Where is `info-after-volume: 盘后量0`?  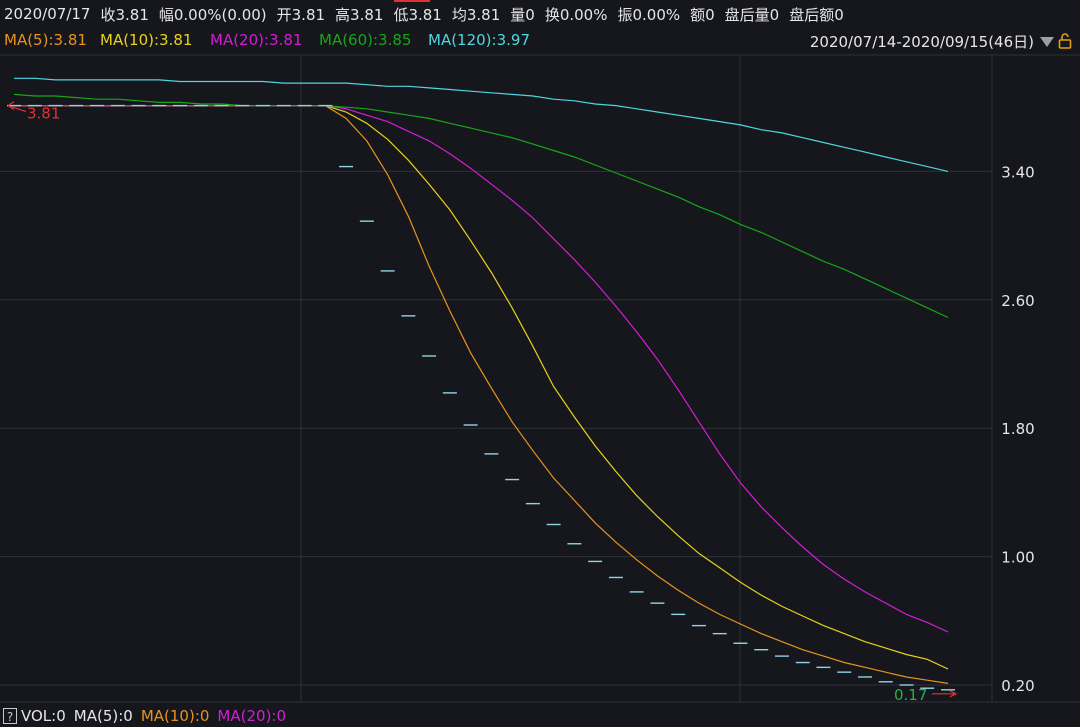
info-after-volume: 盘后量0 is located at coordinates (752, 14).